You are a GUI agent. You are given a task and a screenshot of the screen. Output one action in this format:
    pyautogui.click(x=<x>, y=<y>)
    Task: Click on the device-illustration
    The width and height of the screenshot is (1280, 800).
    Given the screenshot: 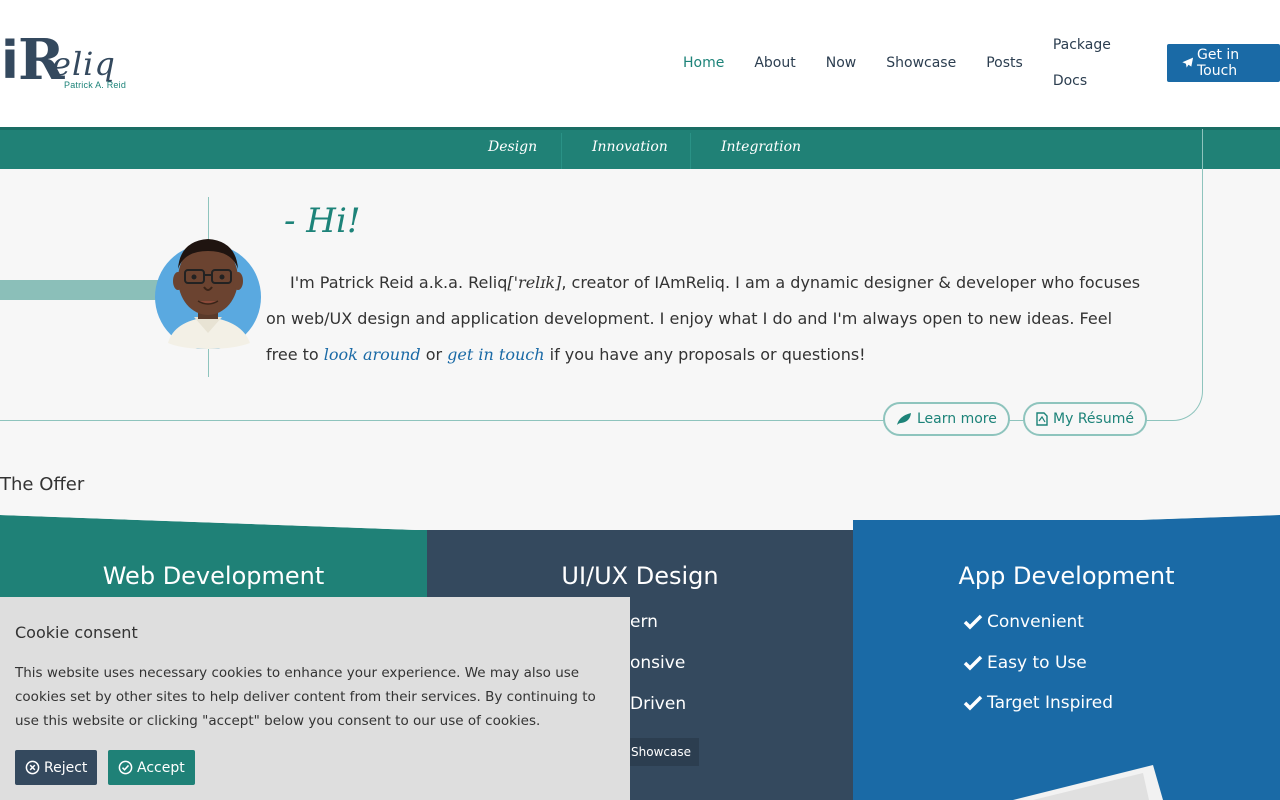 What is the action you would take?
    pyautogui.click(x=1088, y=782)
    